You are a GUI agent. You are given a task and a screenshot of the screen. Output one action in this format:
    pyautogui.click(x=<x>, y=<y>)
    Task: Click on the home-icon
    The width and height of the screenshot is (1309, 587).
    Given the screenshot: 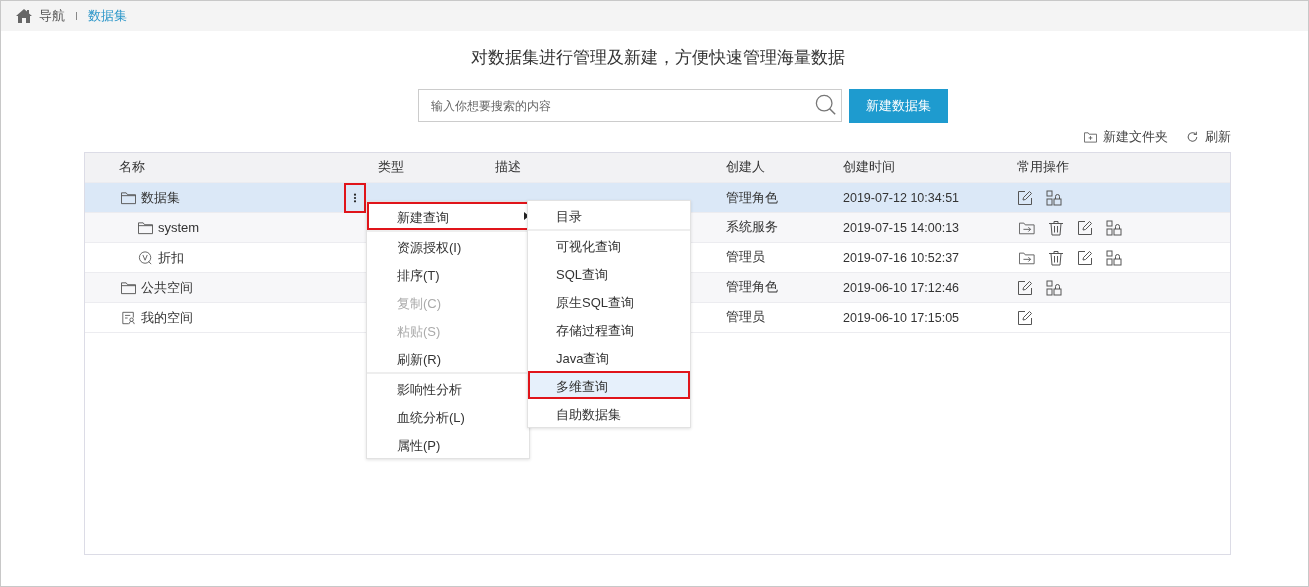 What is the action you would take?
    pyautogui.click(x=24, y=16)
    